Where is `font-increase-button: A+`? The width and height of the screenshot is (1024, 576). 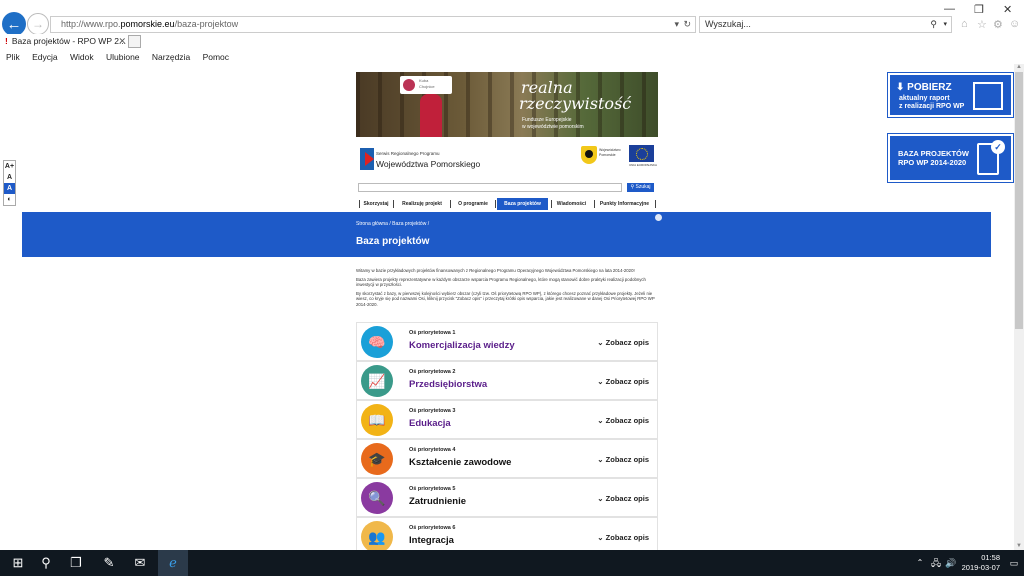 font-increase-button: A+ is located at coordinates (9, 166).